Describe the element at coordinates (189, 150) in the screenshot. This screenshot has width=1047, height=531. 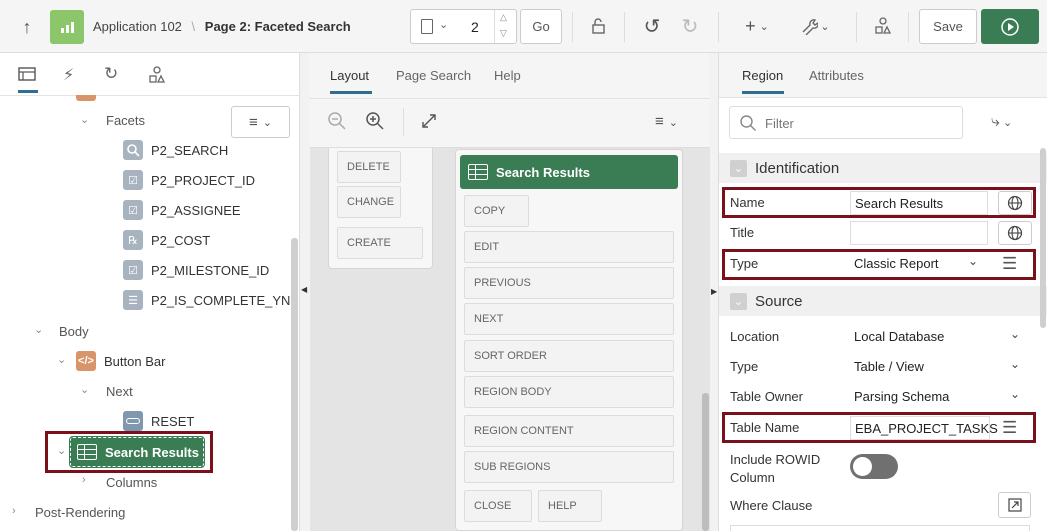
I see `tree-item-facet: P2_SEARCH` at that location.